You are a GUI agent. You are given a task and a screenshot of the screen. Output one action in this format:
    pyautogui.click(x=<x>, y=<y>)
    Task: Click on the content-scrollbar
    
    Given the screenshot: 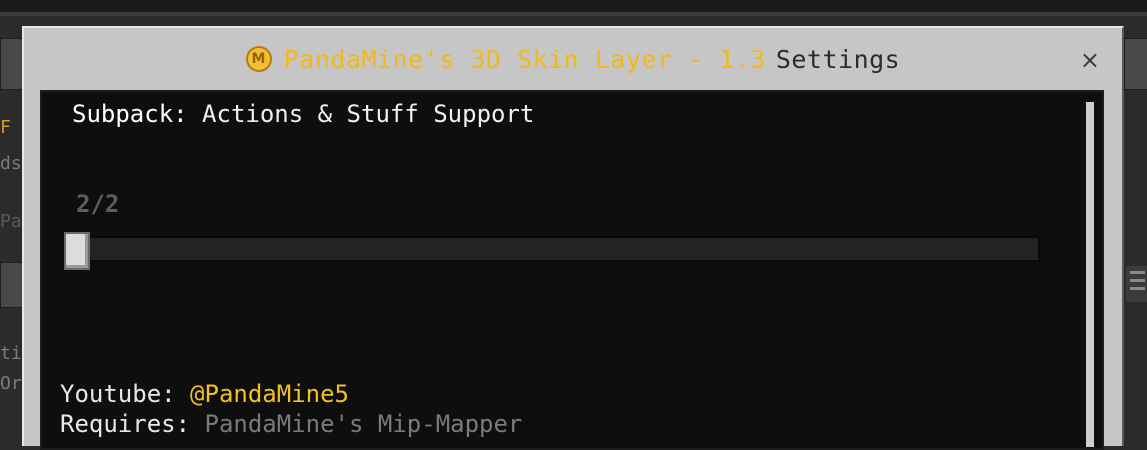 What is the action you would take?
    pyautogui.click(x=1090, y=274)
    